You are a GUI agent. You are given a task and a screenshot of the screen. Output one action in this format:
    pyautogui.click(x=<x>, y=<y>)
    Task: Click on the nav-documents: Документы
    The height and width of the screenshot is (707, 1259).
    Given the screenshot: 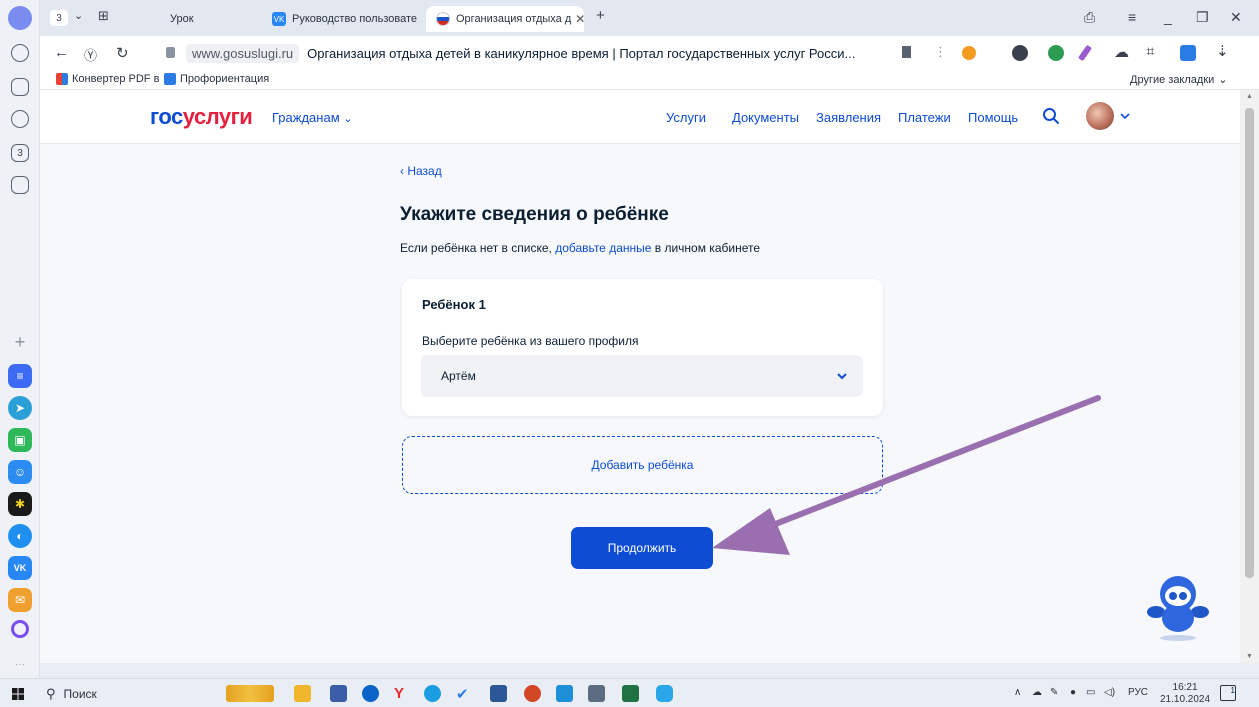 What is the action you would take?
    pyautogui.click(x=765, y=117)
    